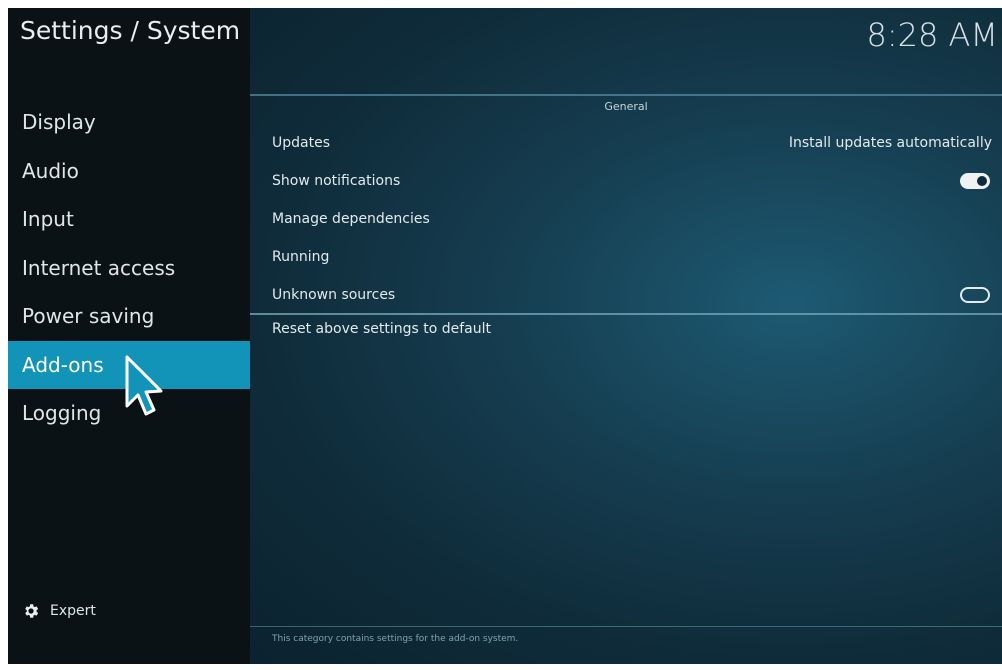  What do you see at coordinates (975, 295) in the screenshot?
I see `toggle-switch-off` at bounding box center [975, 295].